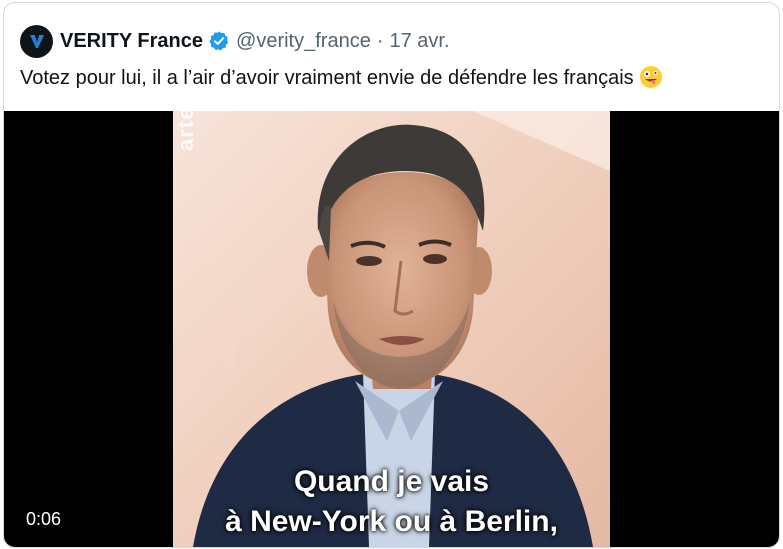  I want to click on avatar, so click(36, 41).